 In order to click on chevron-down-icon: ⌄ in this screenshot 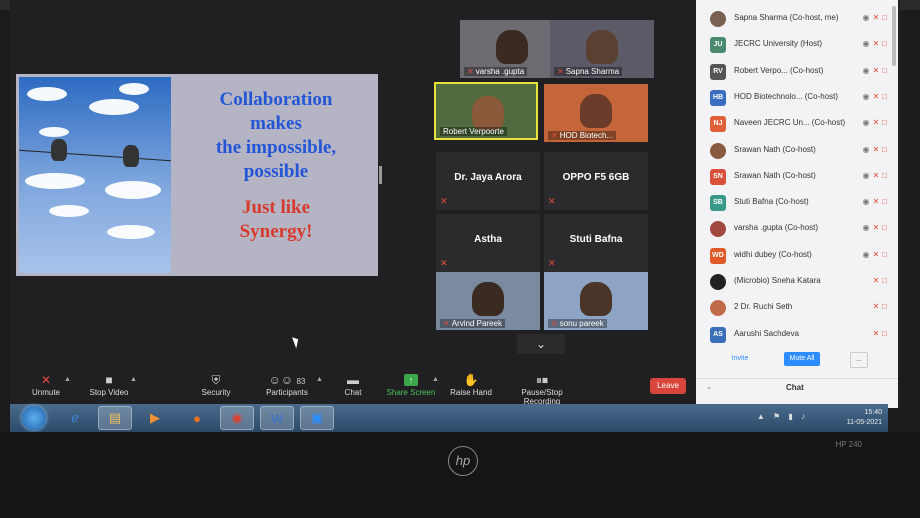, I will do `click(541, 344)`.